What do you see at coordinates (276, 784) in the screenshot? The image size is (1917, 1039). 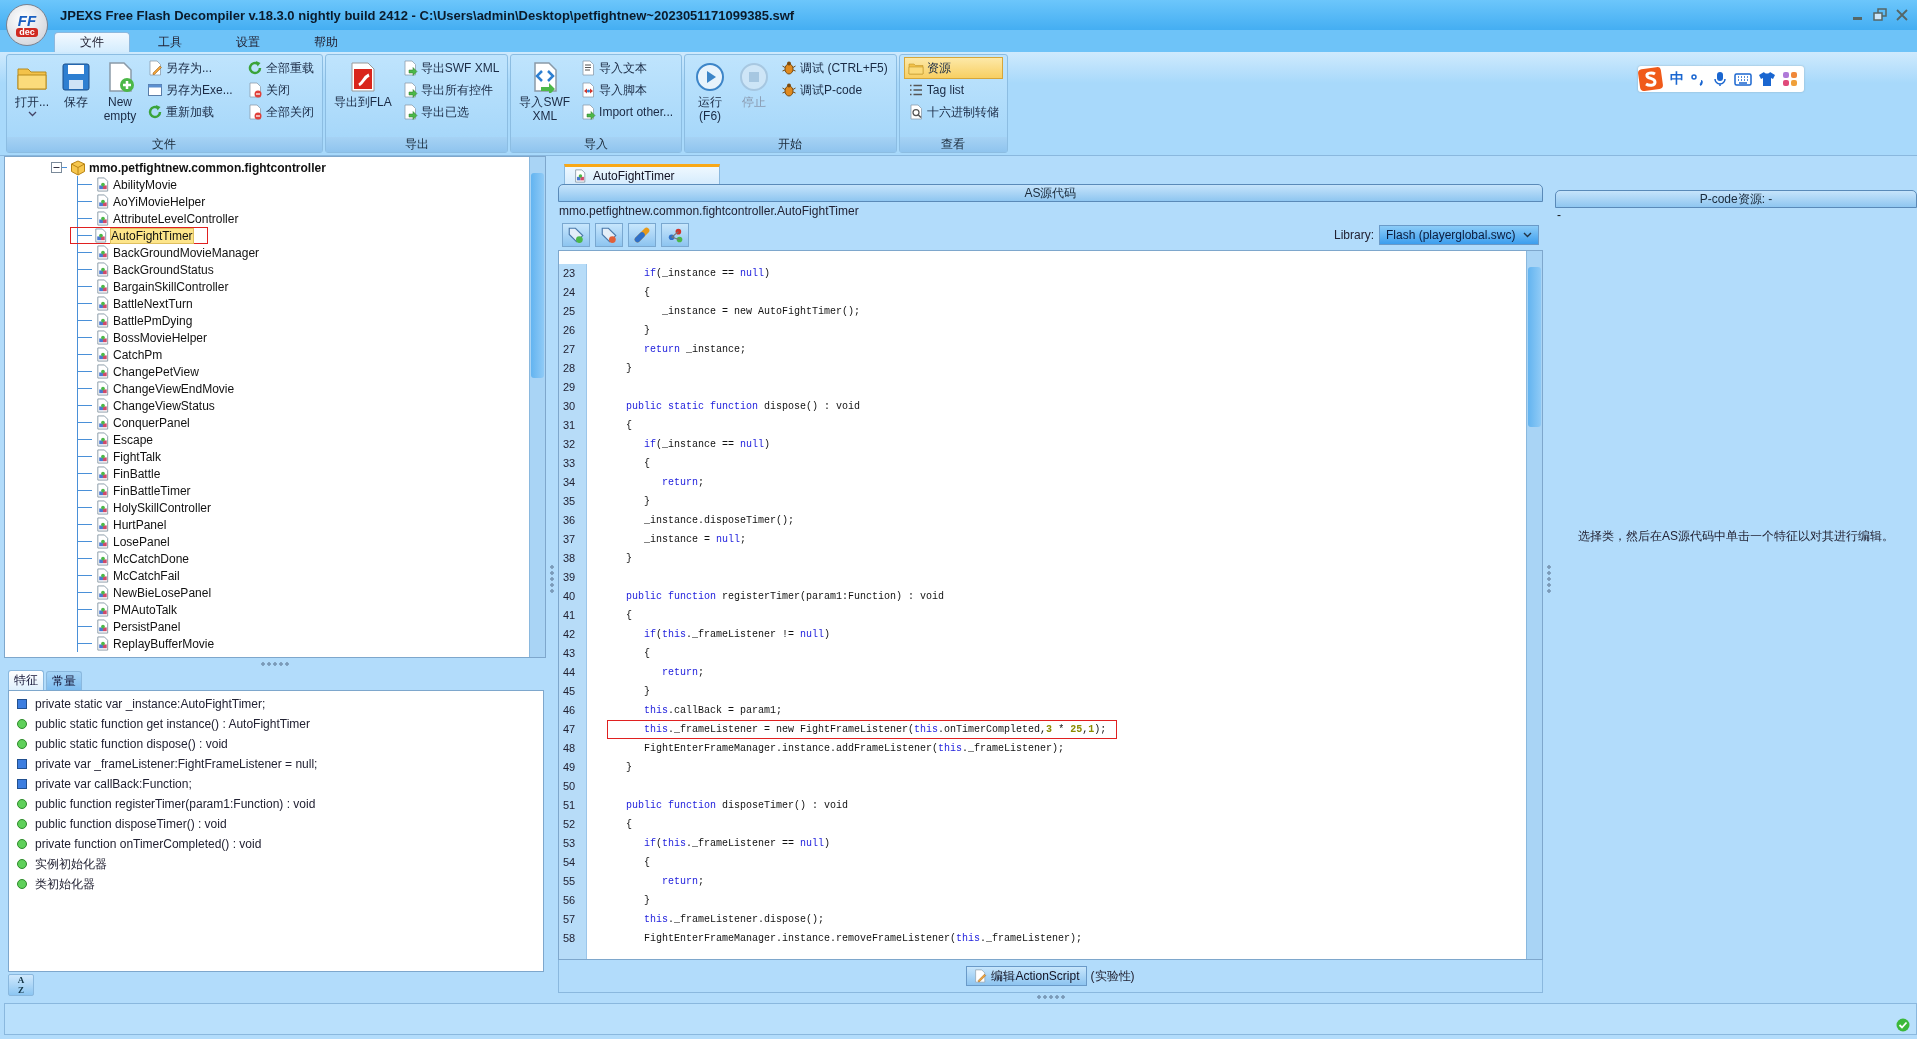 I see `feature-item: private var callBack:Function;` at bounding box center [276, 784].